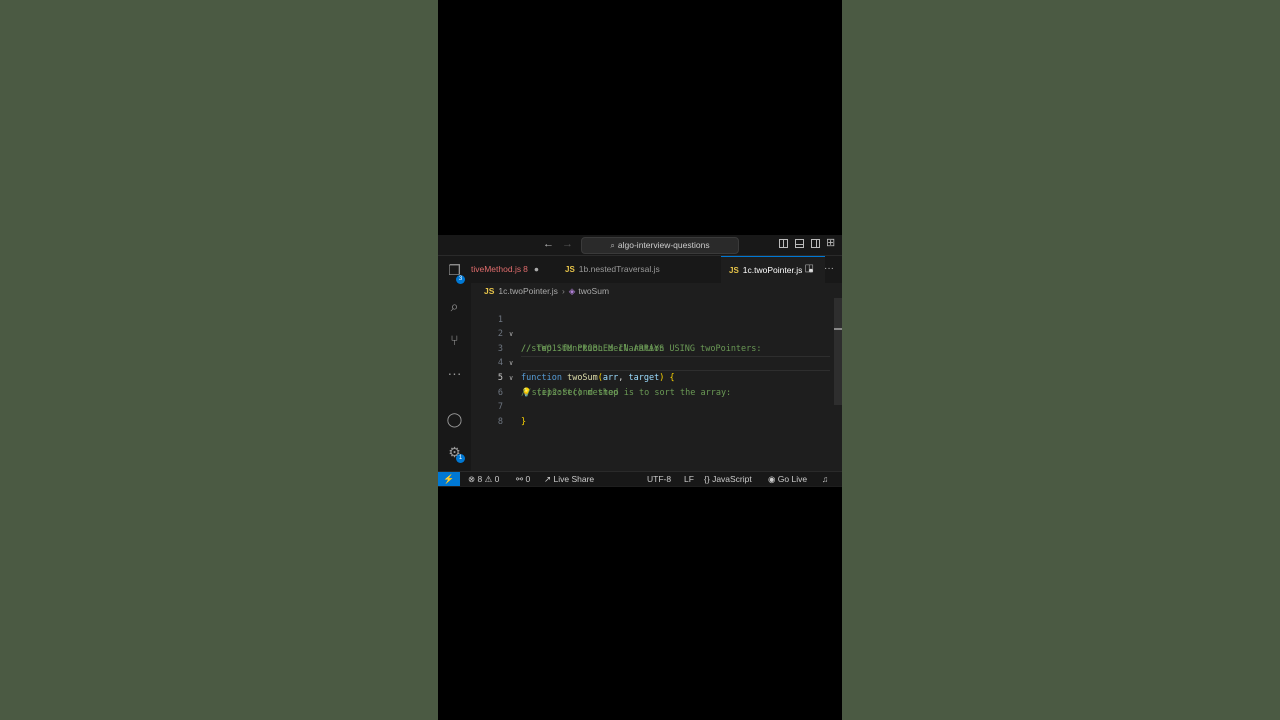 The height and width of the screenshot is (720, 1280). I want to click on ports-status: ⚯ 0, so click(523, 479).